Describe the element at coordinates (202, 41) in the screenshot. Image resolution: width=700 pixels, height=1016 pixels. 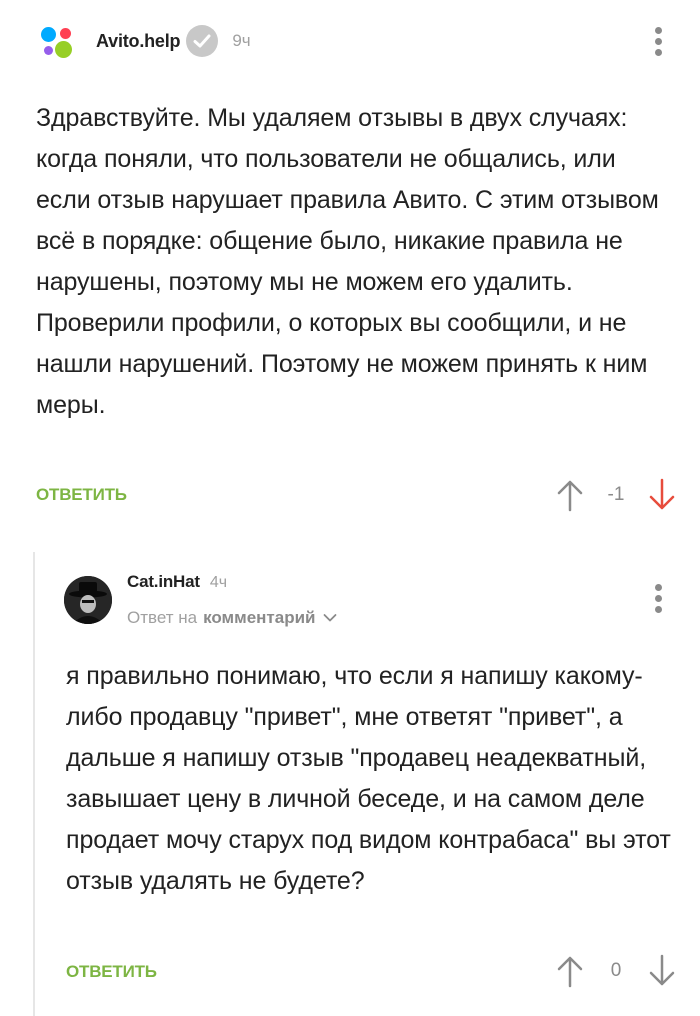
I see `verified-check-icon` at that location.